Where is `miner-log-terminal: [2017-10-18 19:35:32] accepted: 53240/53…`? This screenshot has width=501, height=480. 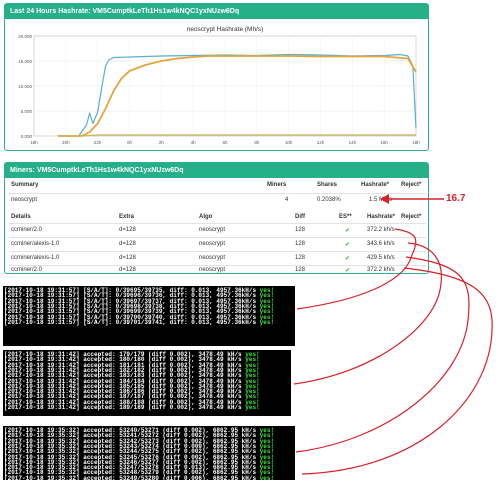
miner-log-terminal: [2017-10-18 19:35:32] accepted: 53240/53… is located at coordinates (149, 453).